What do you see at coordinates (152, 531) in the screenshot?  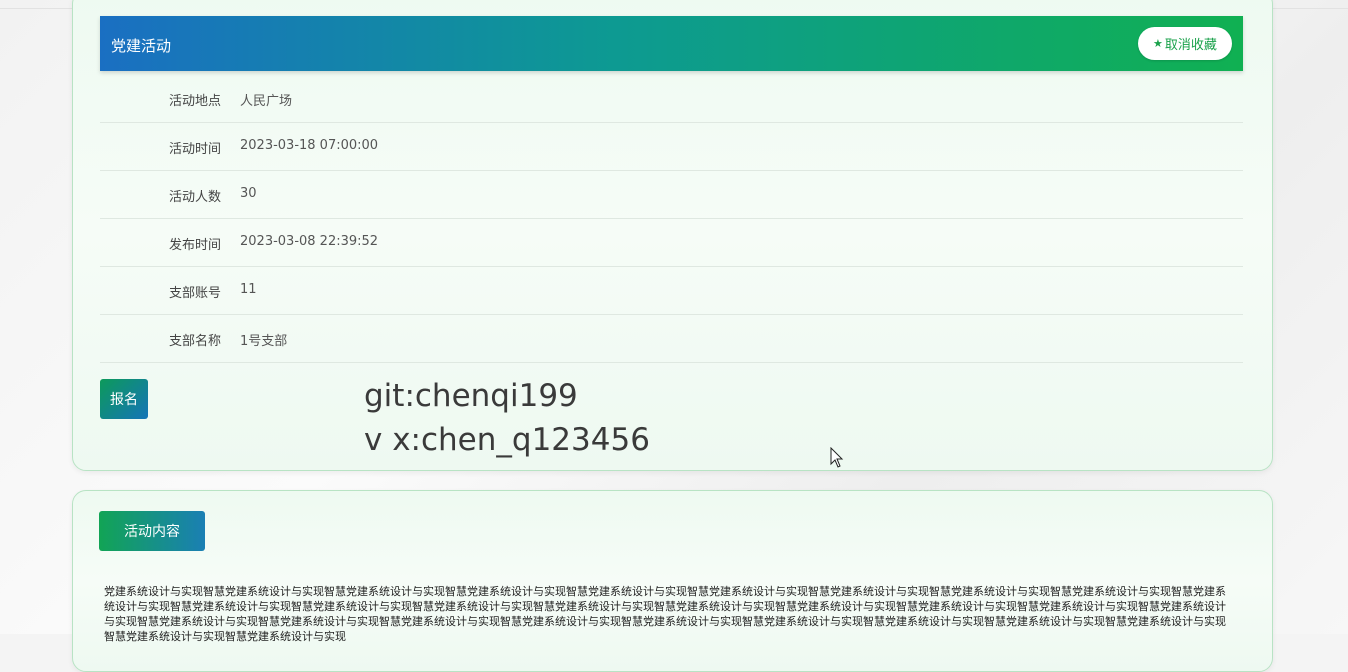 I see `content-tab: 活动内容` at bounding box center [152, 531].